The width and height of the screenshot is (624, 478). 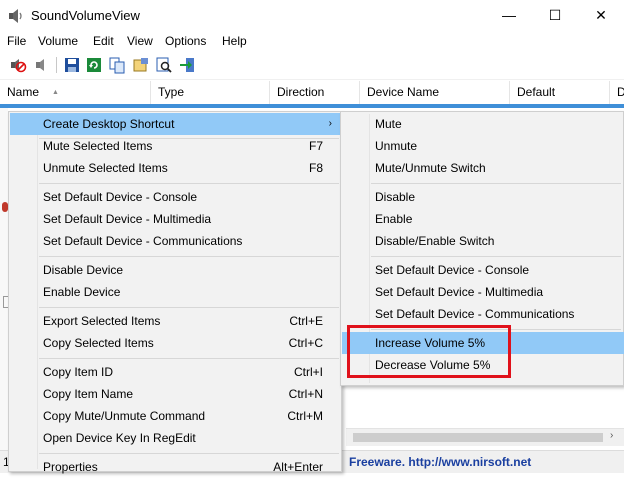 What do you see at coordinates (306, 321) in the screenshot?
I see `menu-shortcut: Ctrl+E` at bounding box center [306, 321].